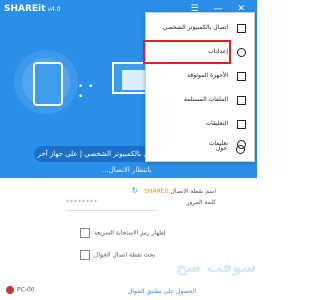 This screenshot has width=320, height=300. Describe the element at coordinates (85, 233) in the screenshot. I see `qr-code-icon` at that location.